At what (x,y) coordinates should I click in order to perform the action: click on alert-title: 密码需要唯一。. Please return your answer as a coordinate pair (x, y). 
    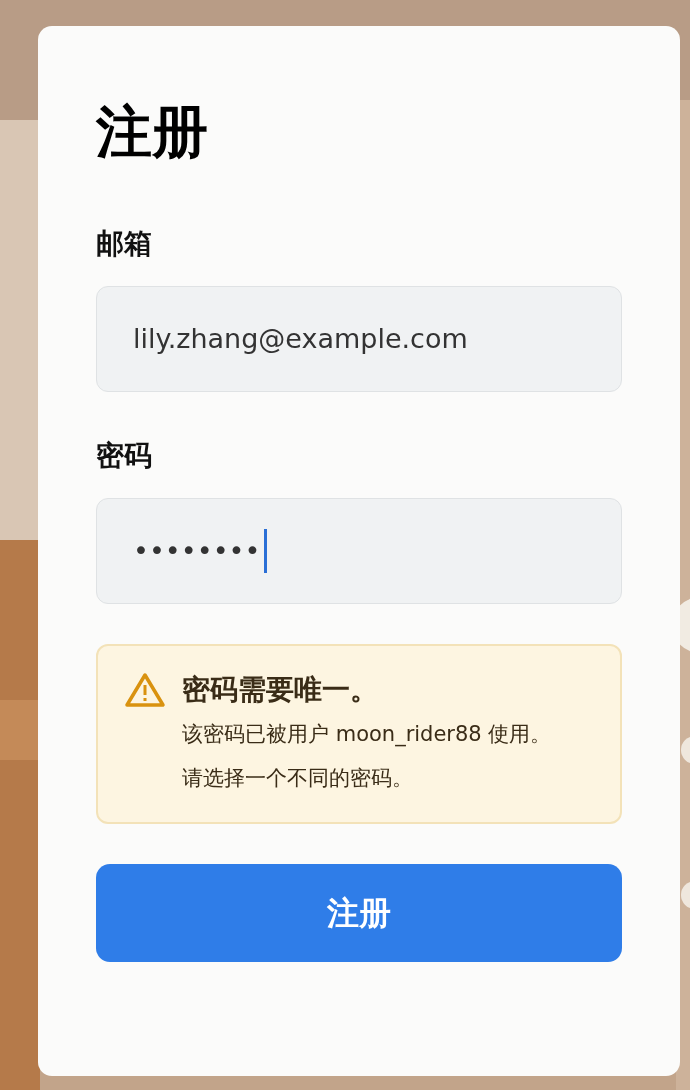
    Looking at the image, I should click on (280, 690).